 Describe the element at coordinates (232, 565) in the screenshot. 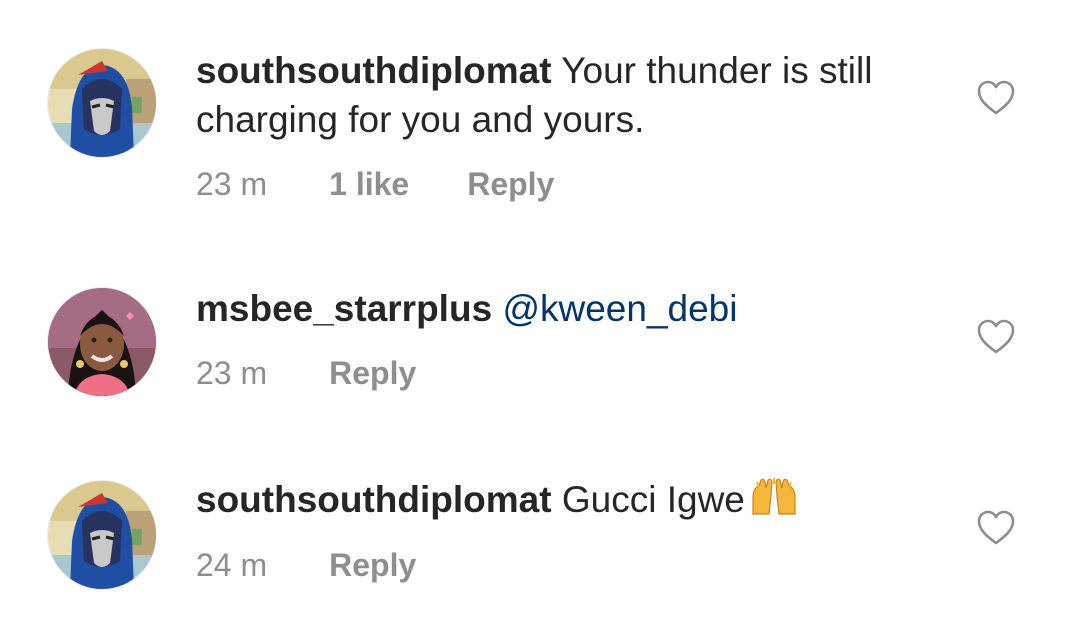

I see `timestamp: 24 m` at that location.